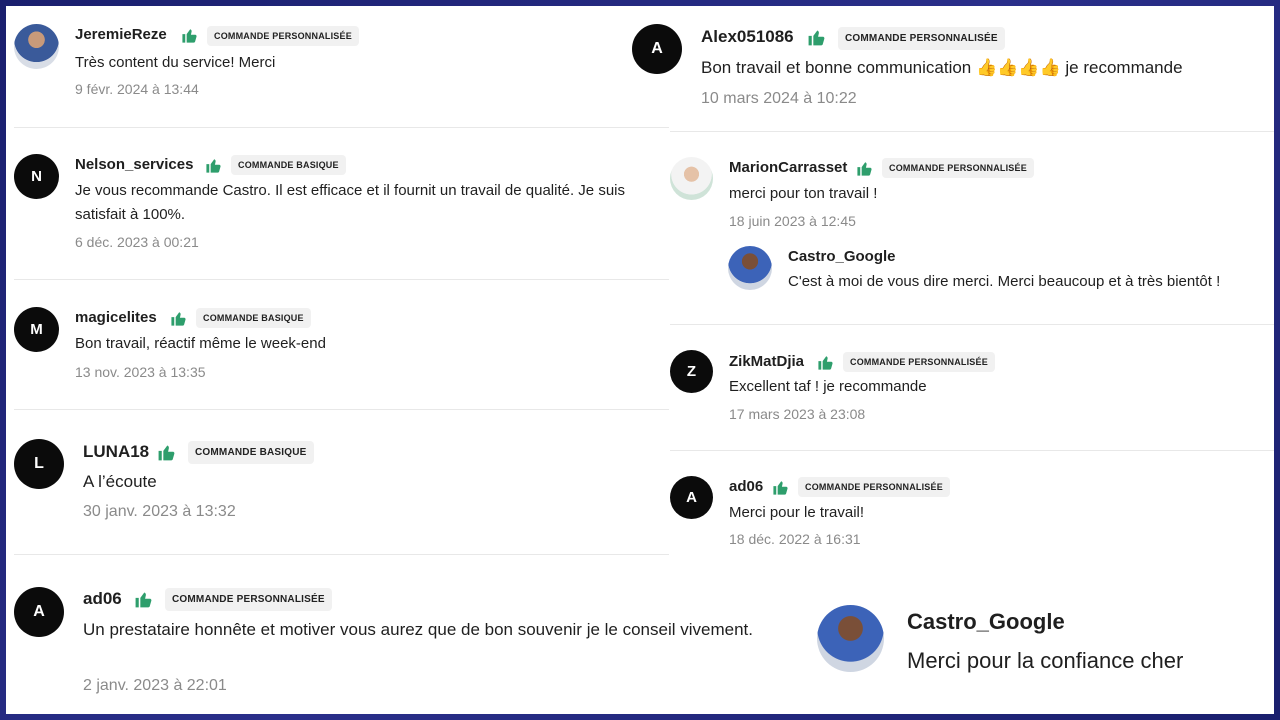 Image resolution: width=1280 pixels, height=720 pixels. I want to click on review-text: Très content du service! Merci, so click(175, 62).